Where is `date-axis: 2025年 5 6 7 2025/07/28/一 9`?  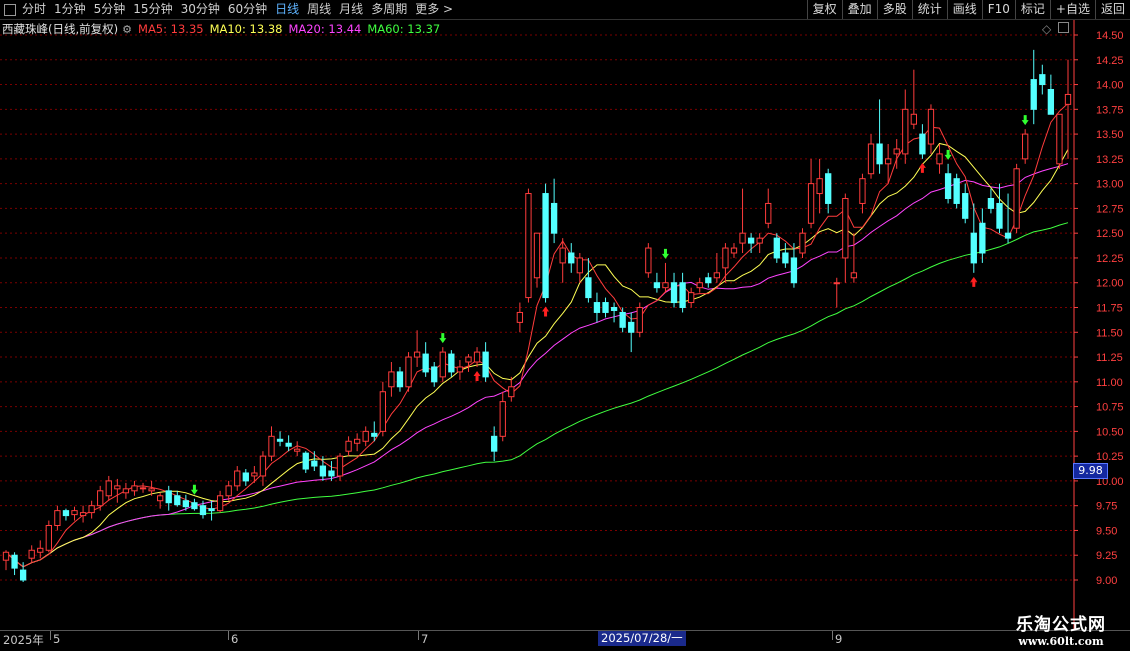 date-axis: 2025年 5 6 7 2025/07/28/一 9 is located at coordinates (565, 640).